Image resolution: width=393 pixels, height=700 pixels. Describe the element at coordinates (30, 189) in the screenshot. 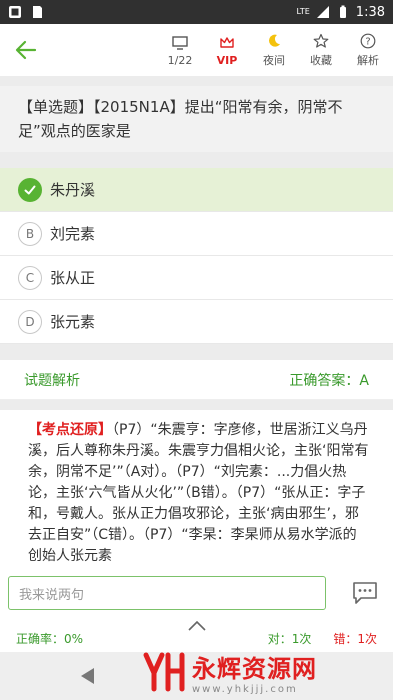

I see `check-icon` at that location.